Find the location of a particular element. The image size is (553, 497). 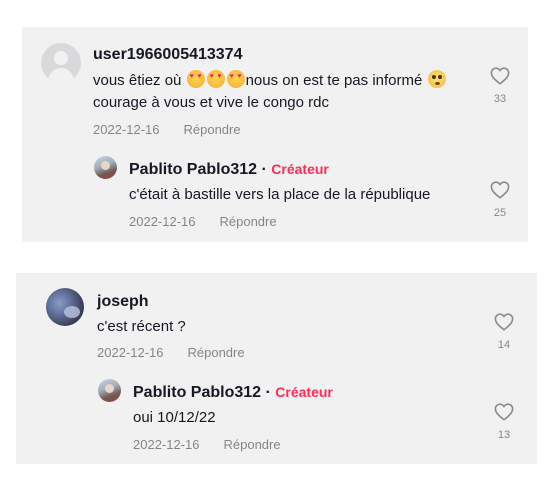

like-button: 25 is located at coordinates (500, 200).